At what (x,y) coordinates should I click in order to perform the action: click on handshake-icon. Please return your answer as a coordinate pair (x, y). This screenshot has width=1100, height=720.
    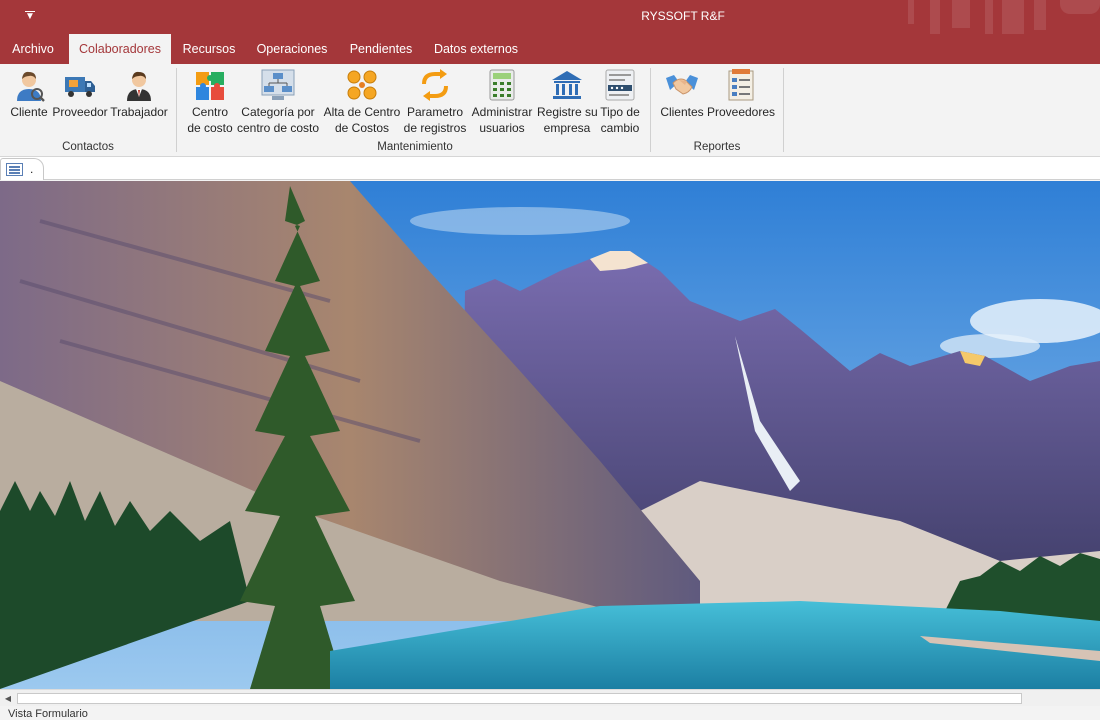
    Looking at the image, I should click on (682, 85).